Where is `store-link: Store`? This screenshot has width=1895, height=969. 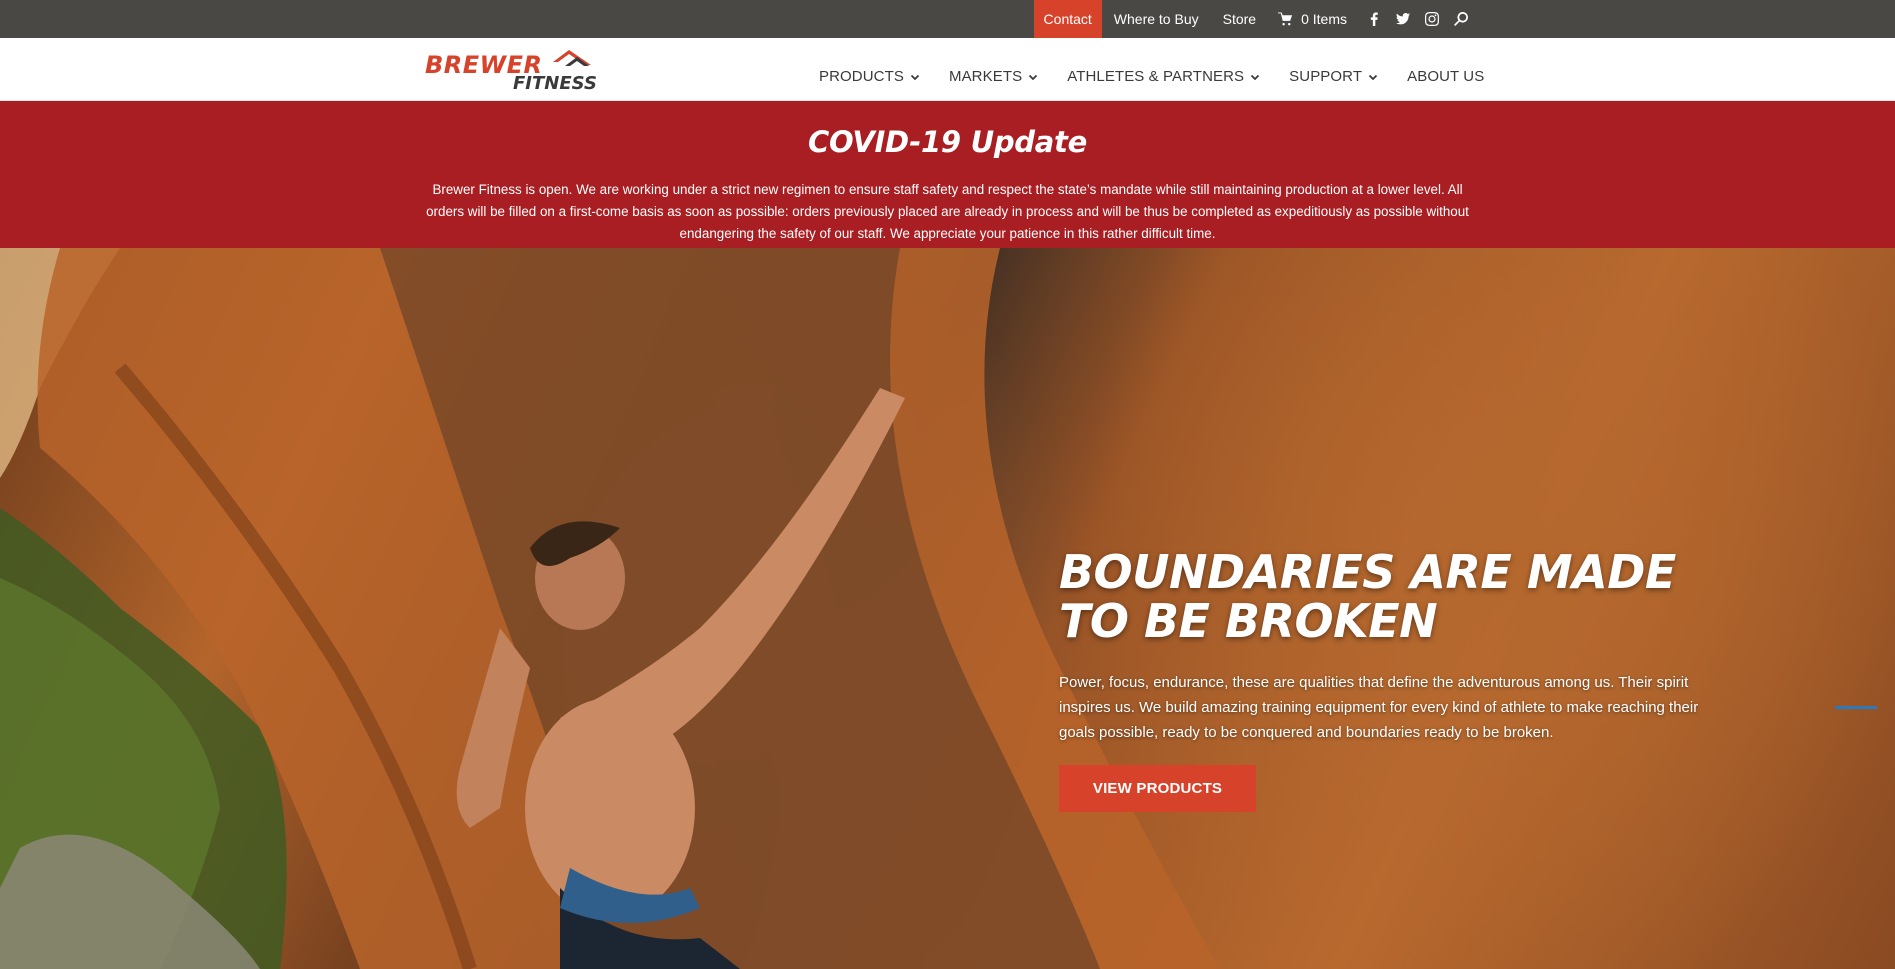 store-link: Store is located at coordinates (1239, 19).